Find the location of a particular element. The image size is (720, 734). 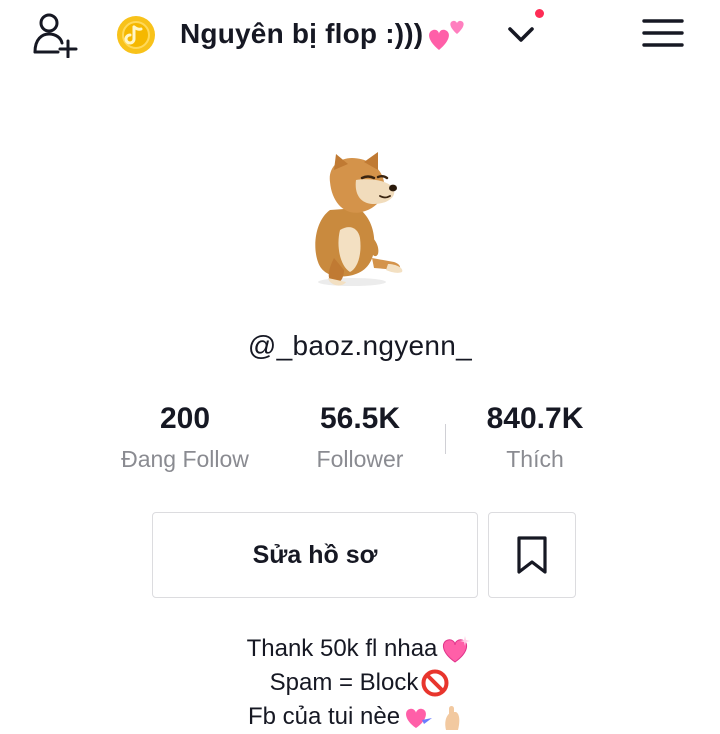

stat-likes-value: 840.7K is located at coordinates (535, 418).